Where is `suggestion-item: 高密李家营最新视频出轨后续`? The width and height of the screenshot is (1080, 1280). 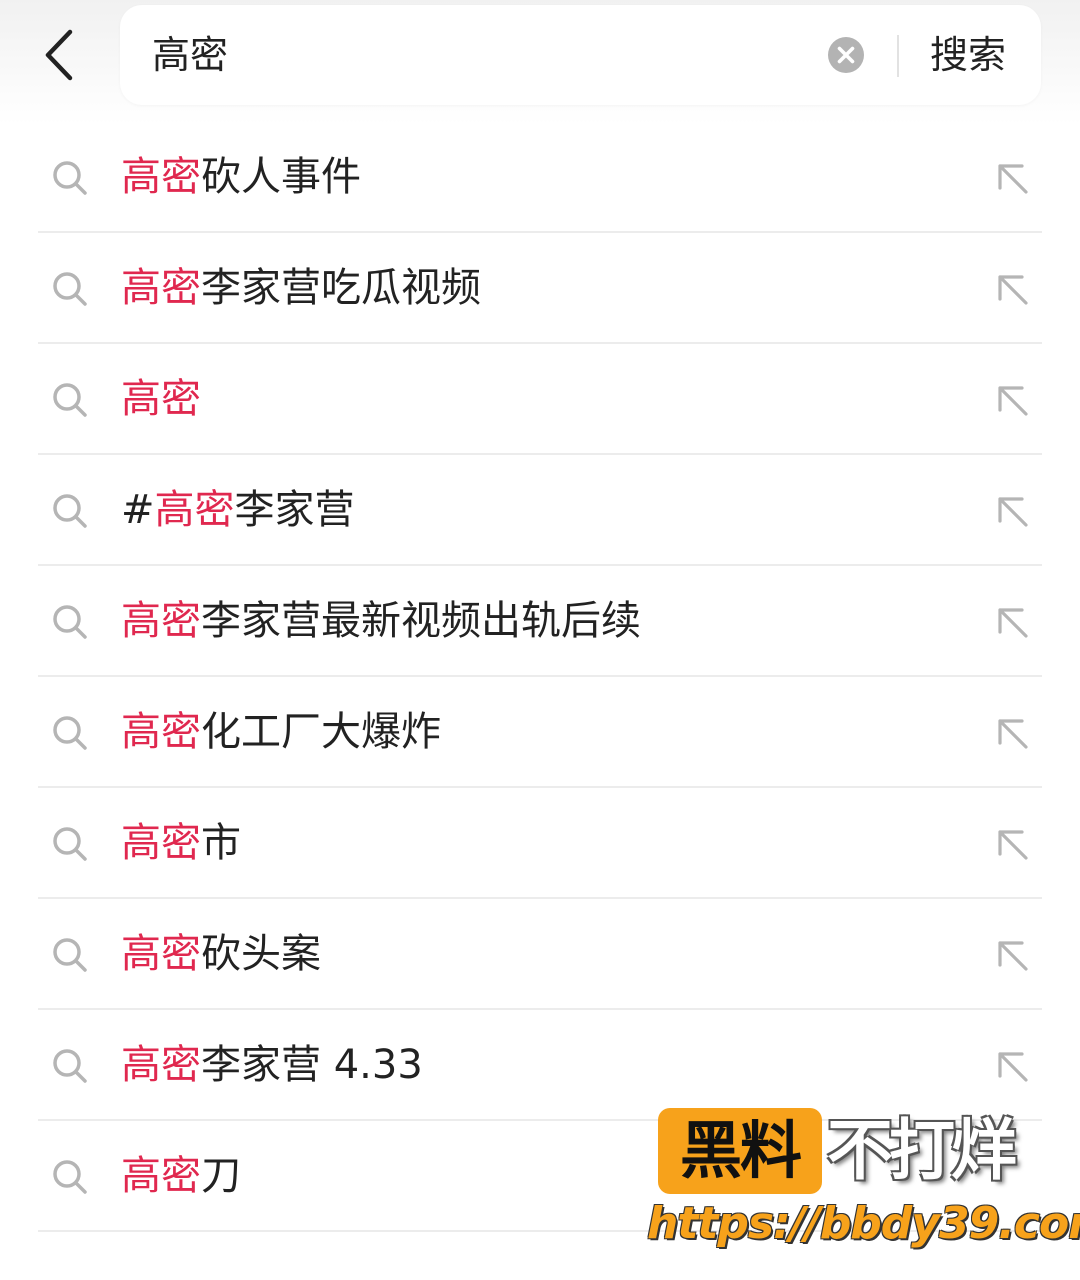 suggestion-item: 高密李家营最新视频出轨后续 is located at coordinates (540, 621).